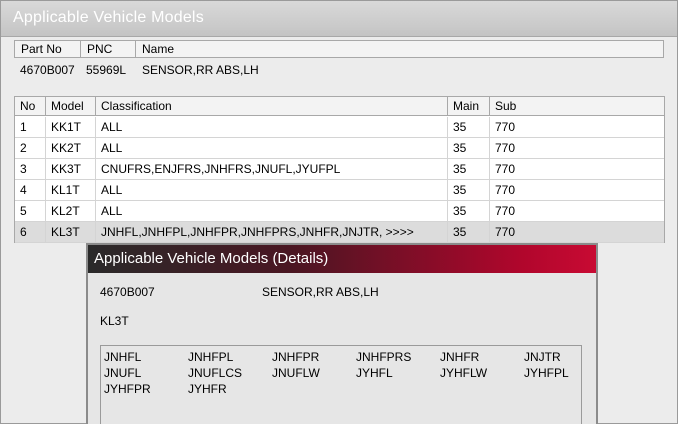  What do you see at coordinates (127, 292) in the screenshot?
I see `details-part-no: 4670B007` at bounding box center [127, 292].